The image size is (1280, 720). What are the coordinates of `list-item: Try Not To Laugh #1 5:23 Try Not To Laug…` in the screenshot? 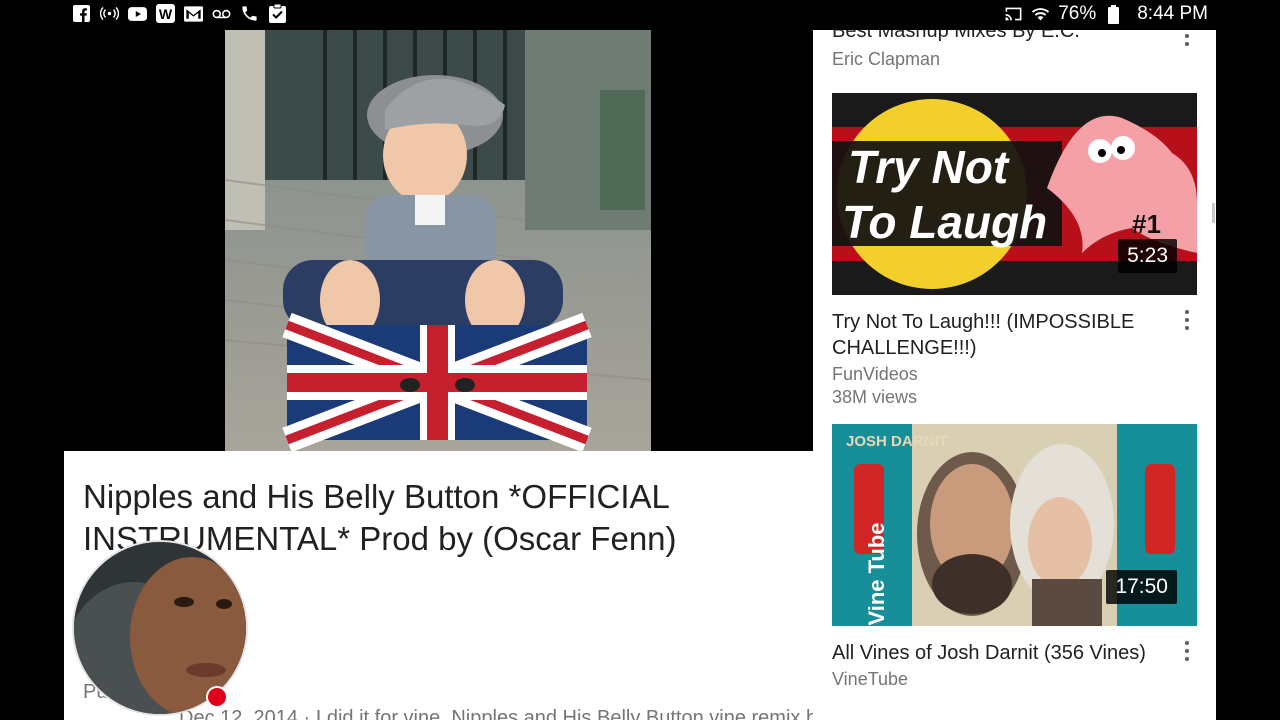 It's located at (1014, 251).